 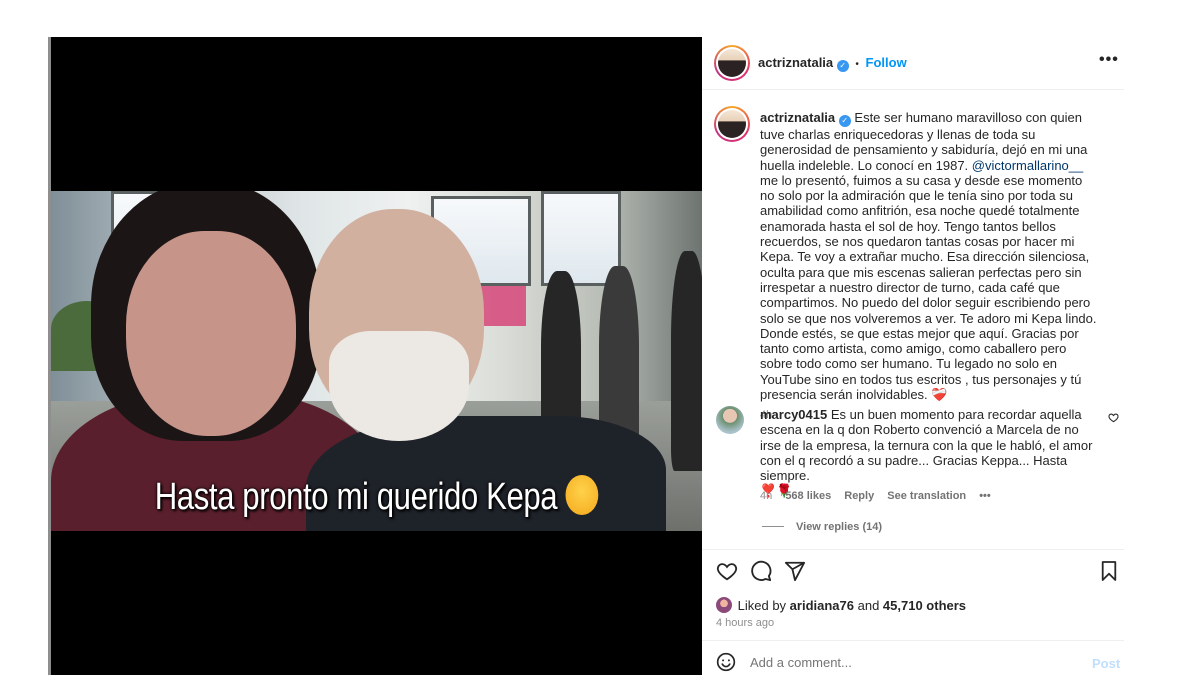 I want to click on replies-line, so click(x=773, y=526).